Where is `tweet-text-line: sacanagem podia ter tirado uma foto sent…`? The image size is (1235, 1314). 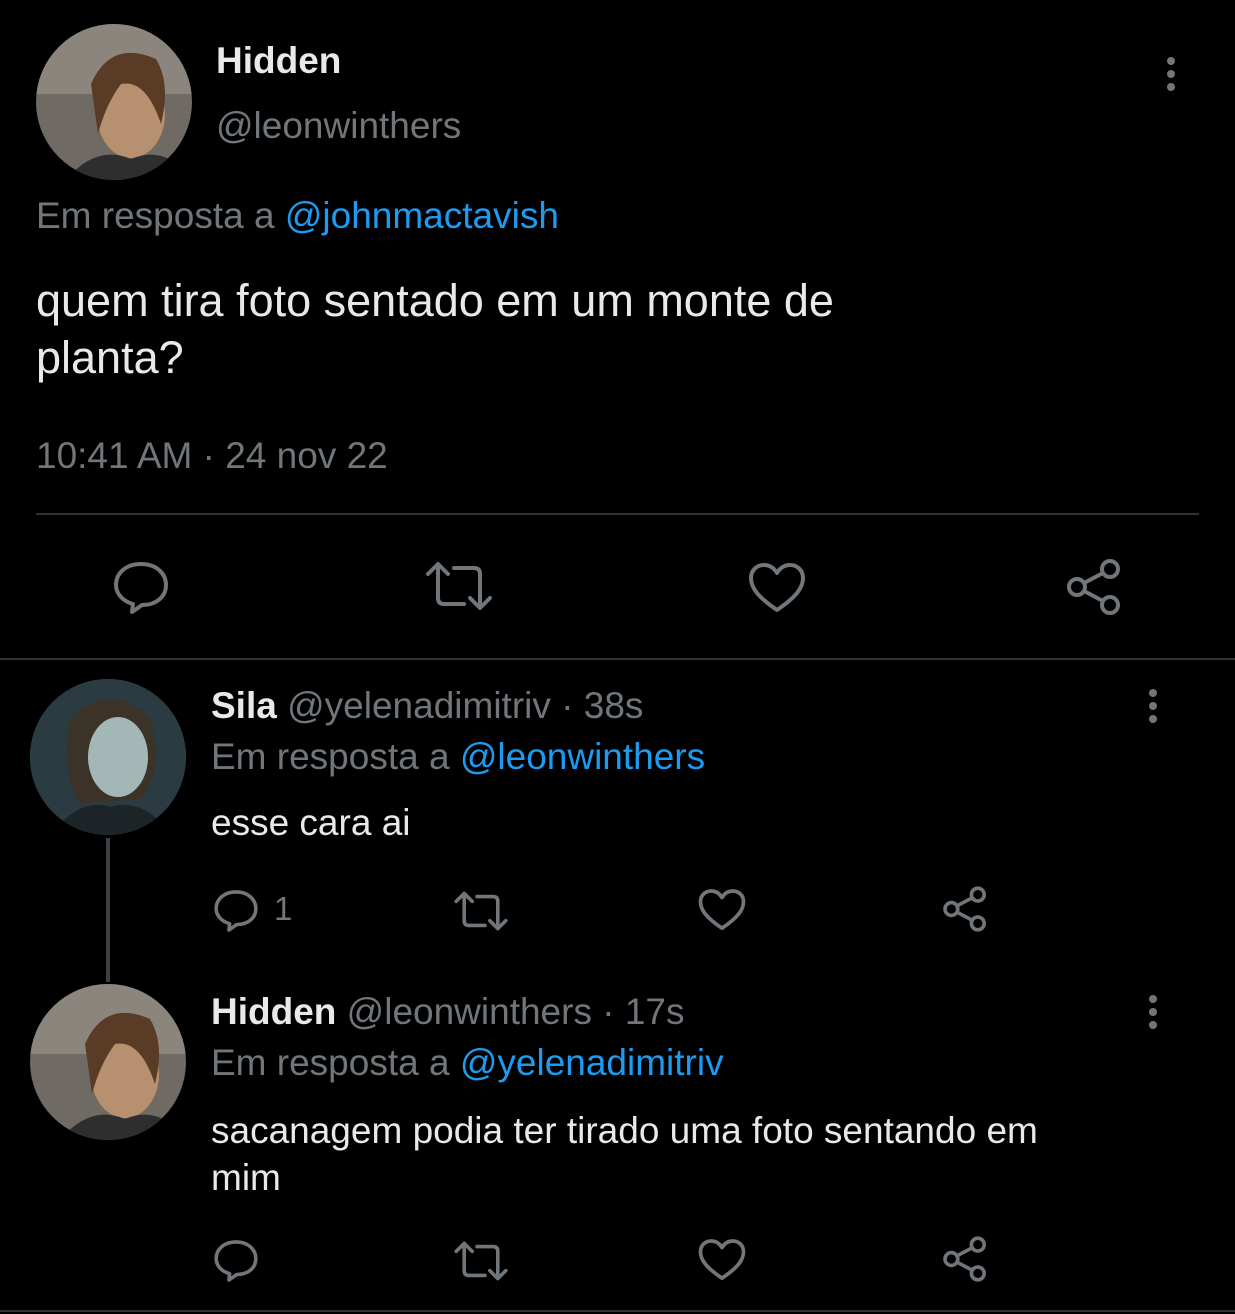
tweet-text-line: sacanagem podia ter tirado uma foto sent… is located at coordinates (624, 1130).